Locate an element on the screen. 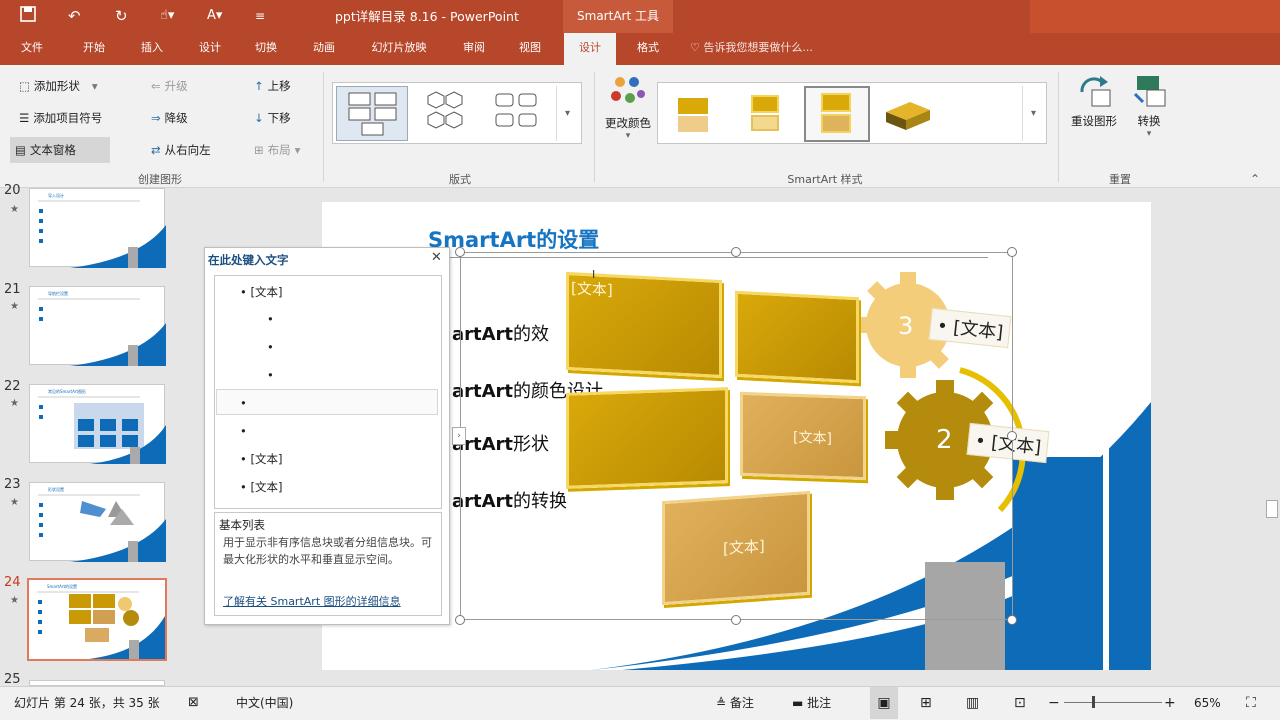  slide-thumbnail-24-selected: SmartArt的设置 is located at coordinates (97, 619).